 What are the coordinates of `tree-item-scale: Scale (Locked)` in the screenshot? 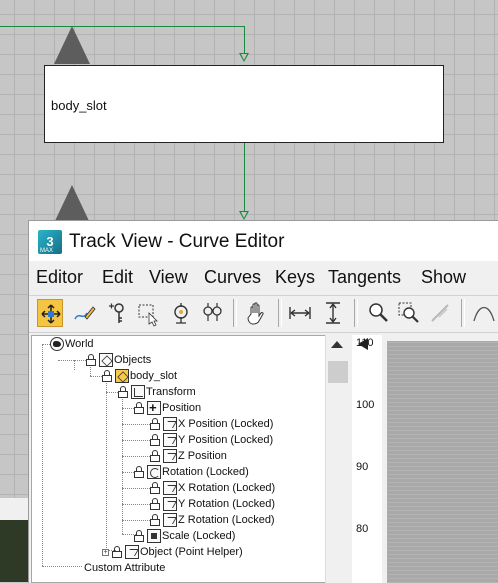 It's located at (184, 536).